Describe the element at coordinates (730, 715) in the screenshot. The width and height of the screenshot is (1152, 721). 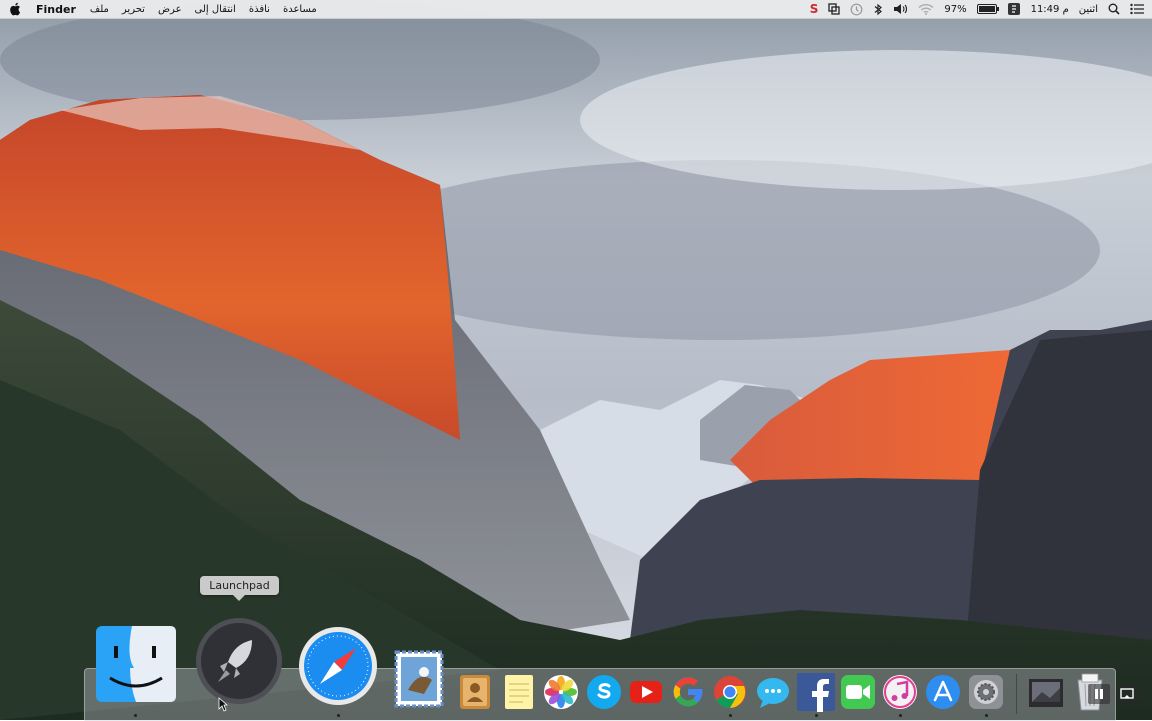
I see `chrome-running-indicator` at that location.